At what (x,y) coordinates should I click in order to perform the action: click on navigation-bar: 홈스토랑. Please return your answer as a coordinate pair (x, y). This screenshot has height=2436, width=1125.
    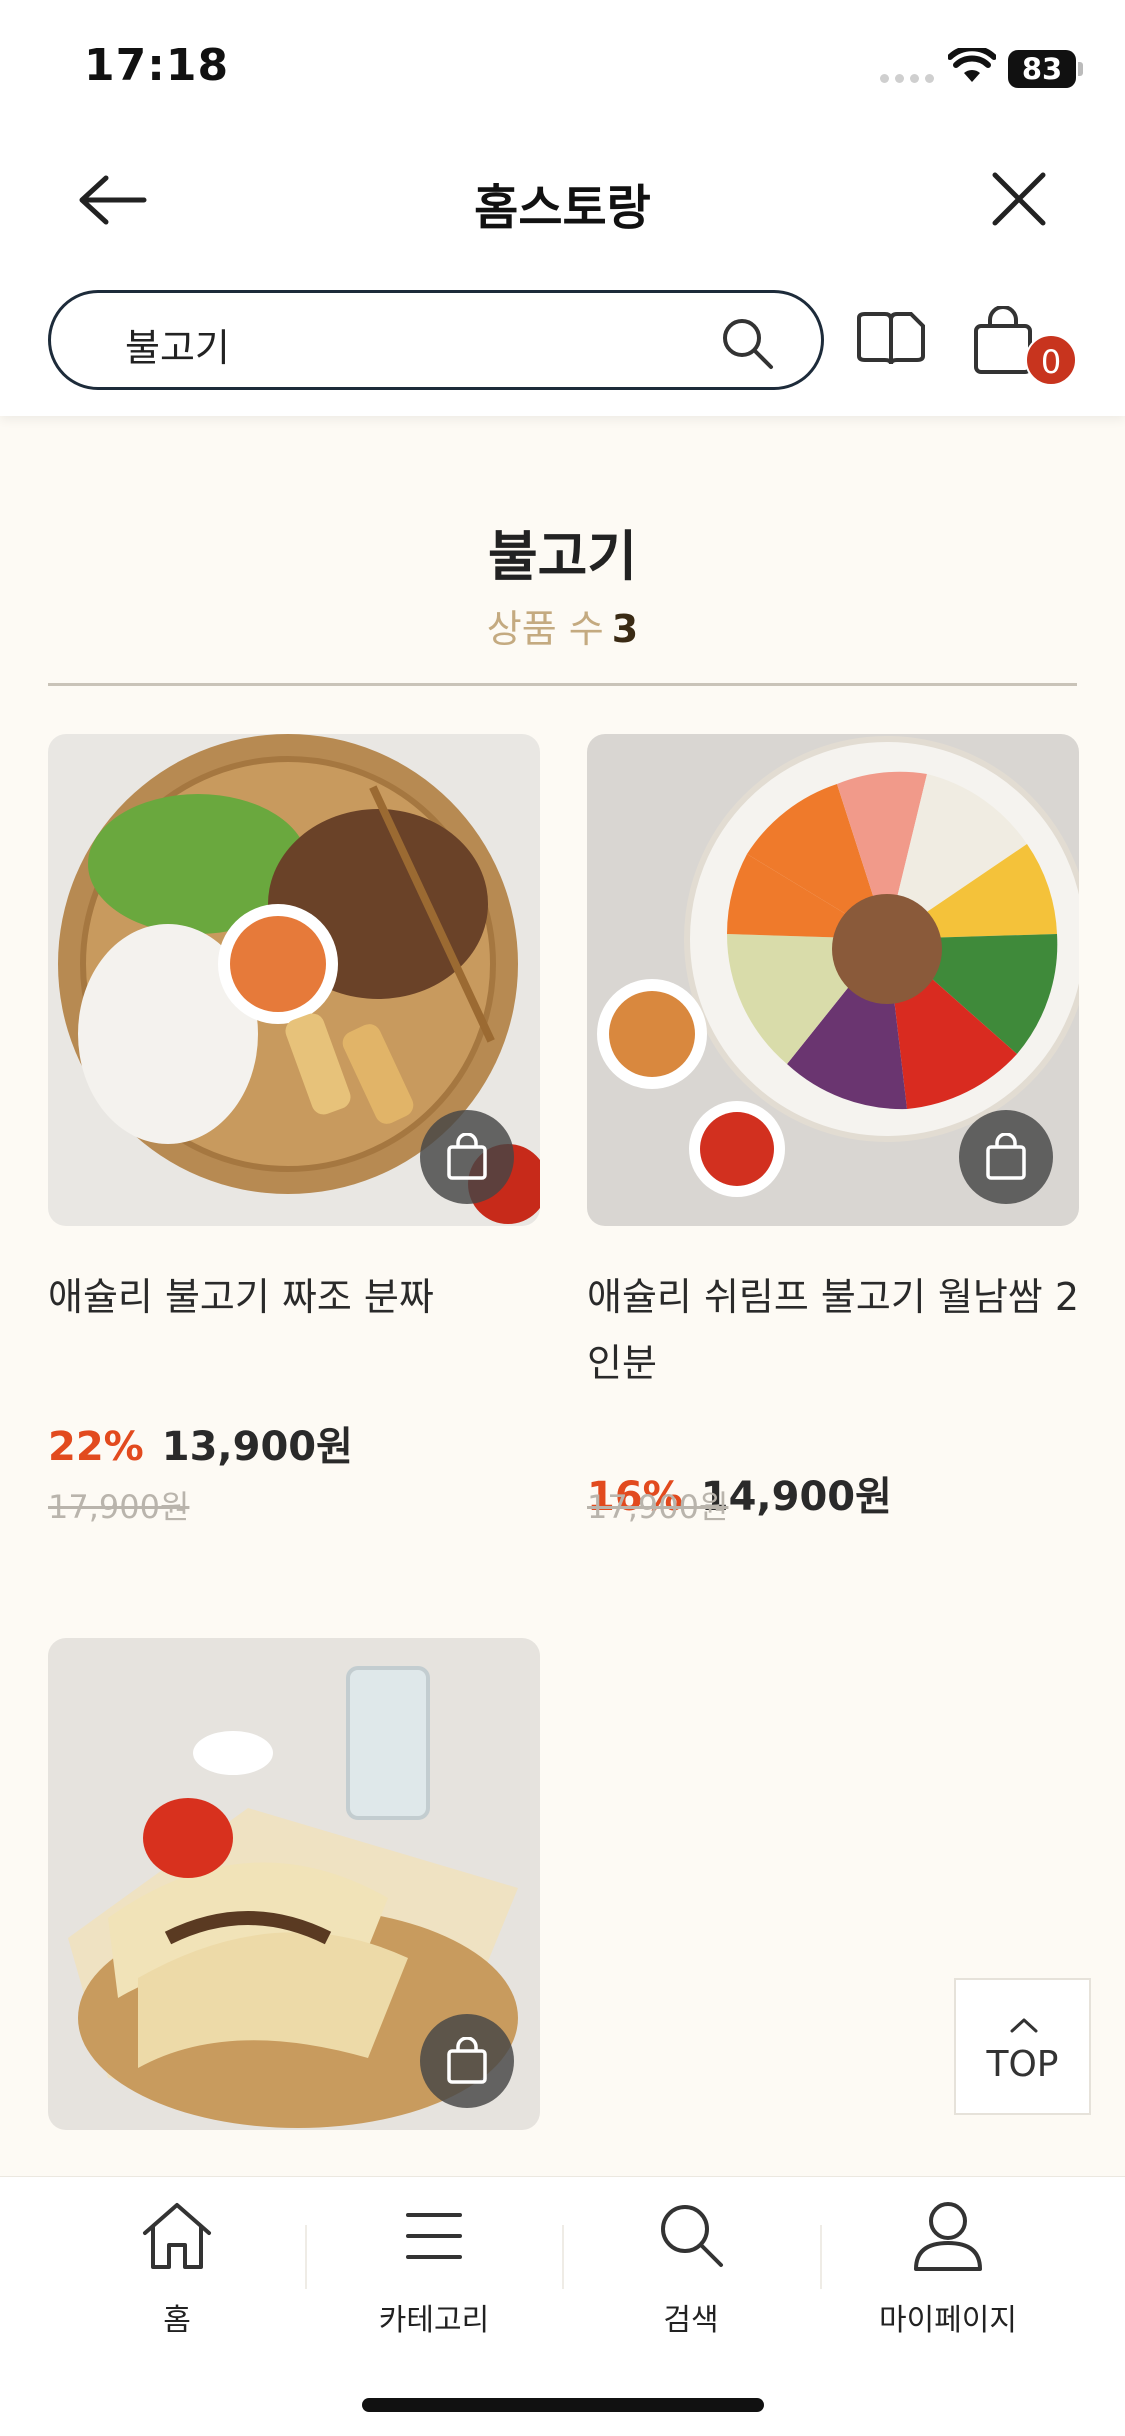
    Looking at the image, I should click on (562, 200).